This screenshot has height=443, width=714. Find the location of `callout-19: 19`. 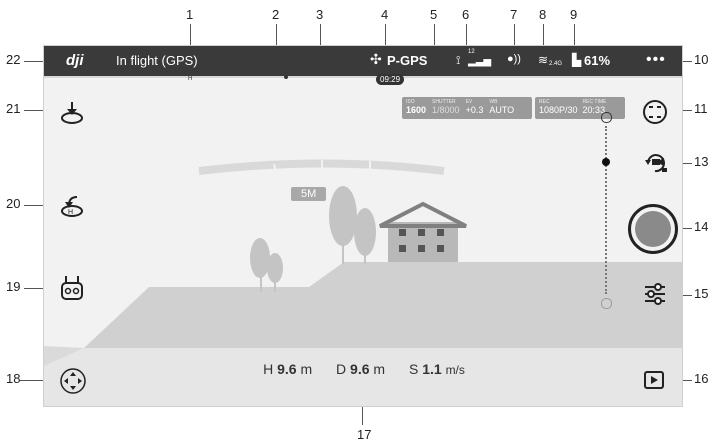

callout-19: 19 is located at coordinates (13, 286).